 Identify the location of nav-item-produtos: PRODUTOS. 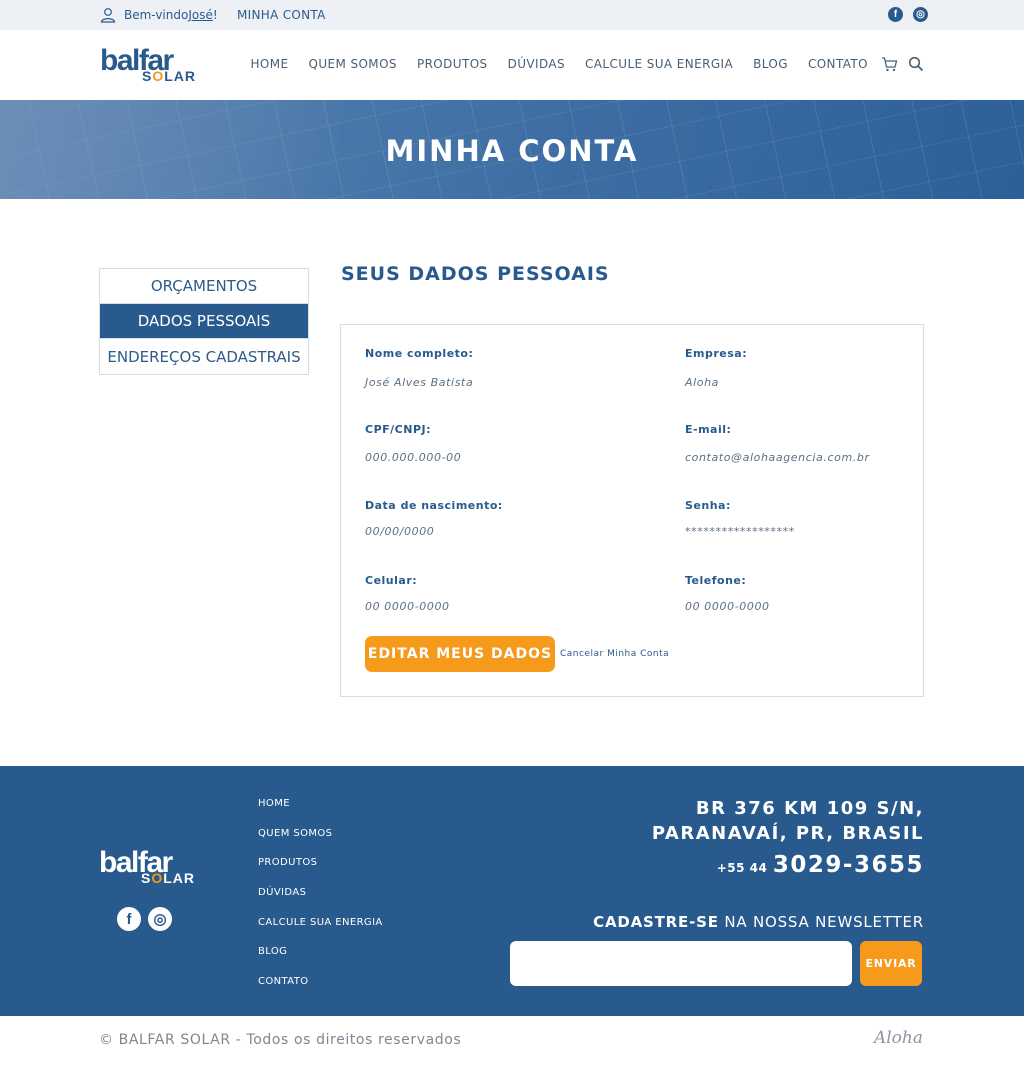
(452, 64).